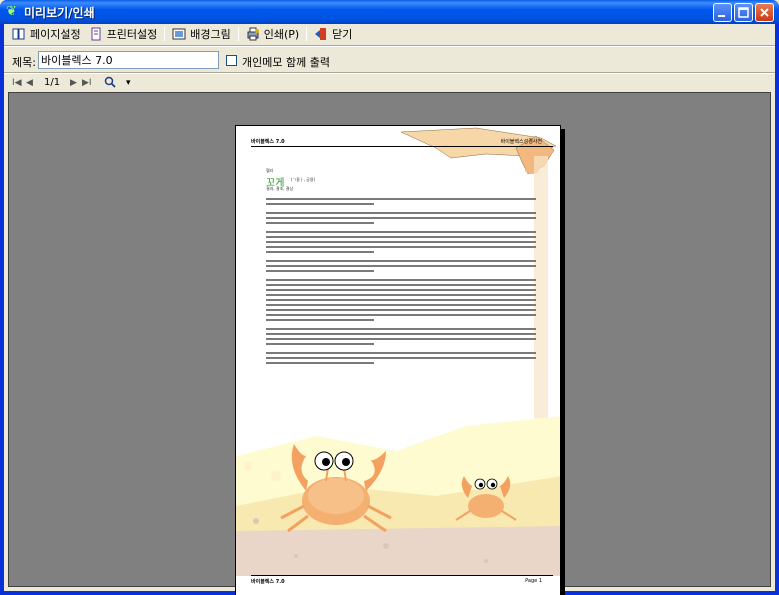 The height and width of the screenshot is (595, 779). Describe the element at coordinates (52, 82) in the screenshot. I see `page-indicator: 1/1` at that location.